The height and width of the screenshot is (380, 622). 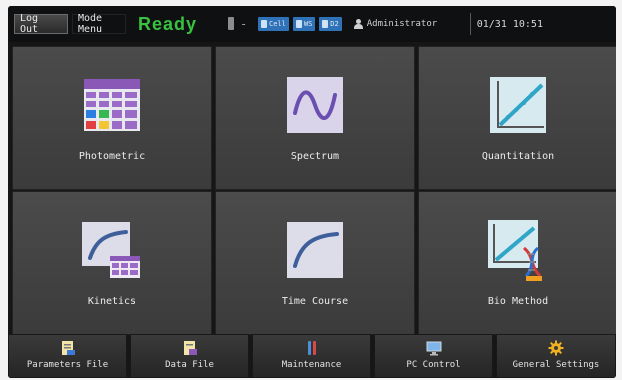 What do you see at coordinates (434, 348) in the screenshot?
I see `pc-monitor-icon` at bounding box center [434, 348].